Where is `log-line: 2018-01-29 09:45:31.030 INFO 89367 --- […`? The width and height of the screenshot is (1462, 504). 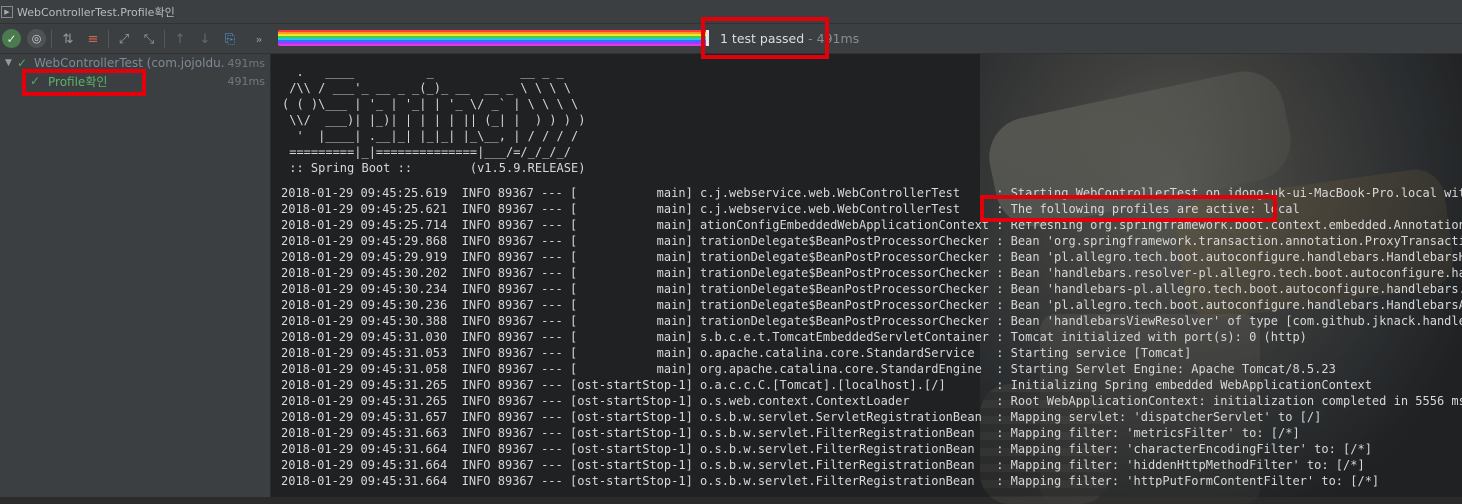 log-line: 2018-01-29 09:45:31.030 INFO 89367 --- [… is located at coordinates (794, 337).